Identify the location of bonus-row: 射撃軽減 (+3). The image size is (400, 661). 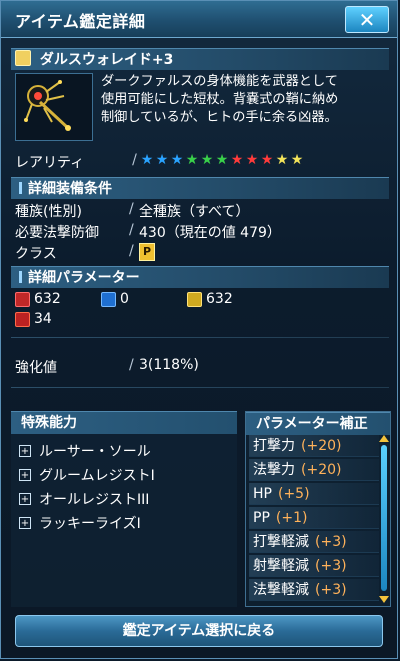
(314, 566).